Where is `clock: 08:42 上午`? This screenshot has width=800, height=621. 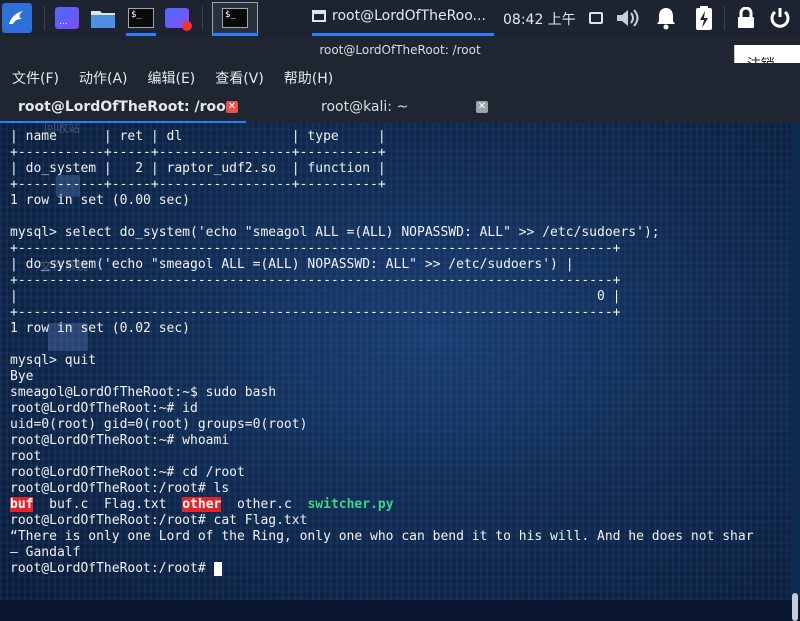
clock: 08:42 上午 is located at coordinates (539, 19).